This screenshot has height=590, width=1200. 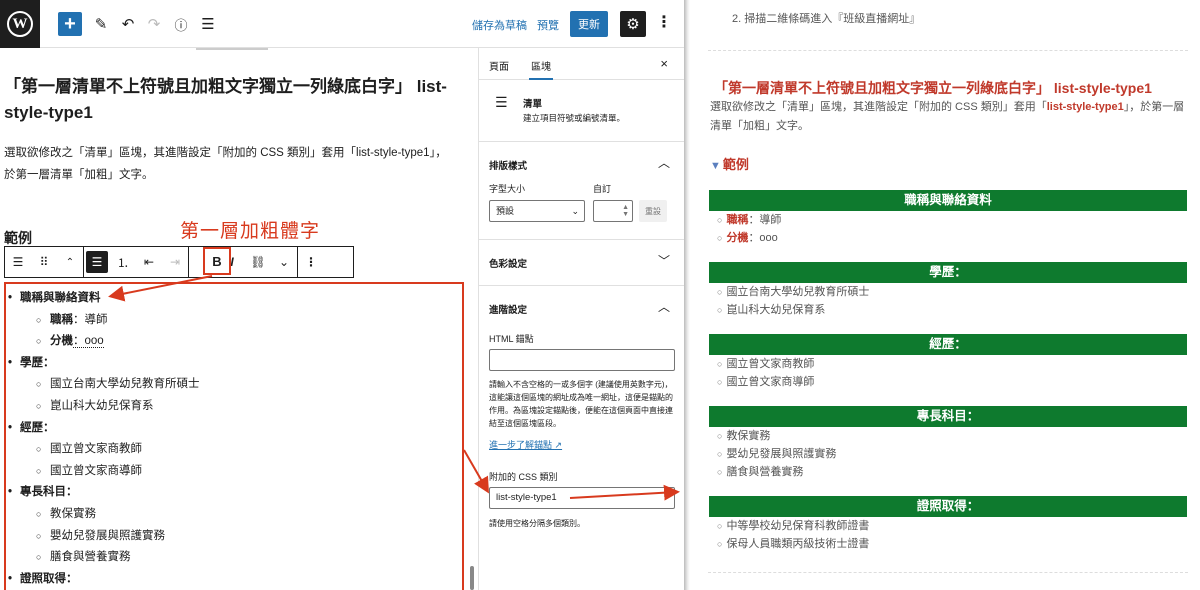 What do you see at coordinates (948, 416) in the screenshot?
I see `green-section-bar: 專長科目：` at bounding box center [948, 416].